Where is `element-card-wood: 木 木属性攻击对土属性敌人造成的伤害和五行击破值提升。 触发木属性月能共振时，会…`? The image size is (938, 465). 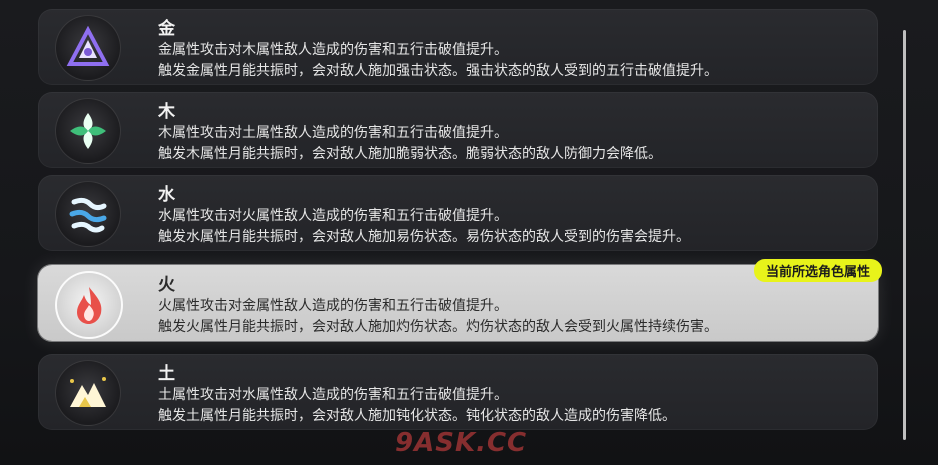
element-card-wood: 木 木属性攻击对土属性敌人造成的伤害和五行击破值提升。 触发木属性月能共振时，会… is located at coordinates (458, 130).